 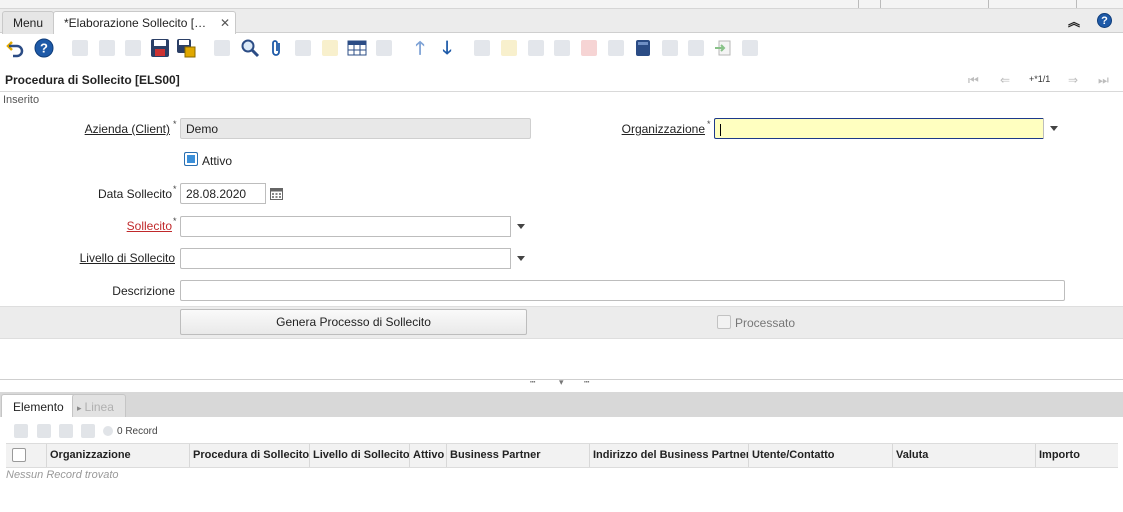 I want to click on last-record-icon: ⏭, so click(x=1103, y=80).